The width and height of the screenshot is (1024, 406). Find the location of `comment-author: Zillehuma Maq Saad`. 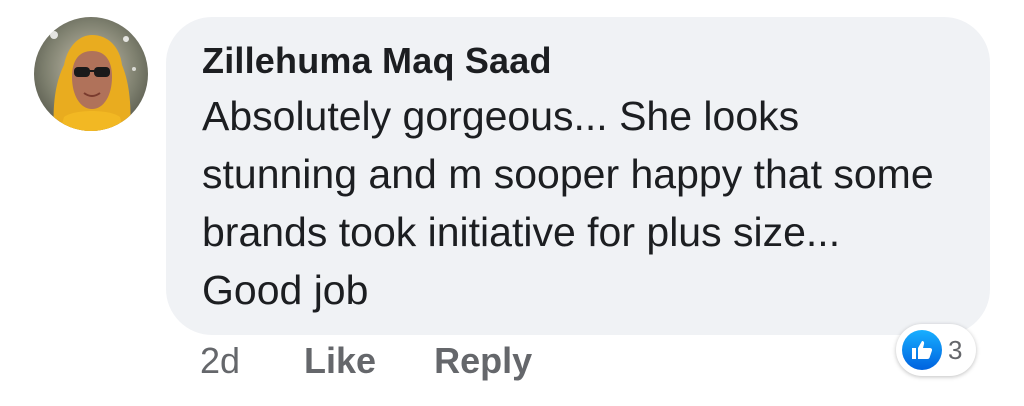

comment-author: Zillehuma Maq Saad is located at coordinates (579, 61).